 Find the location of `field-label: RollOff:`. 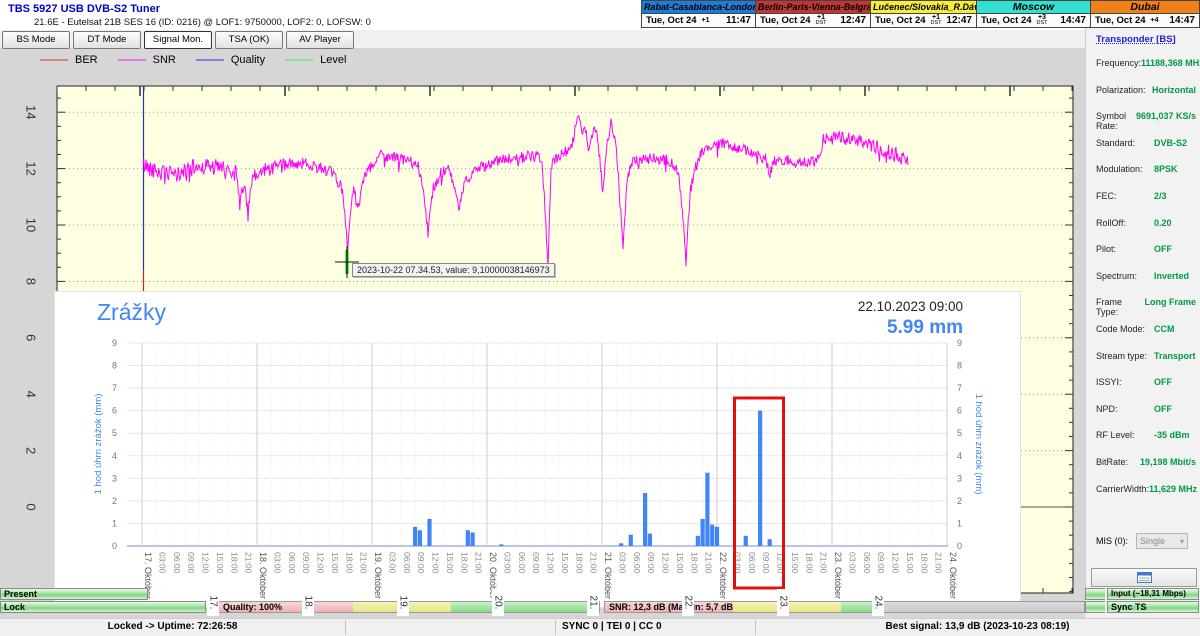

field-label: RollOff: is located at coordinates (1111, 222).